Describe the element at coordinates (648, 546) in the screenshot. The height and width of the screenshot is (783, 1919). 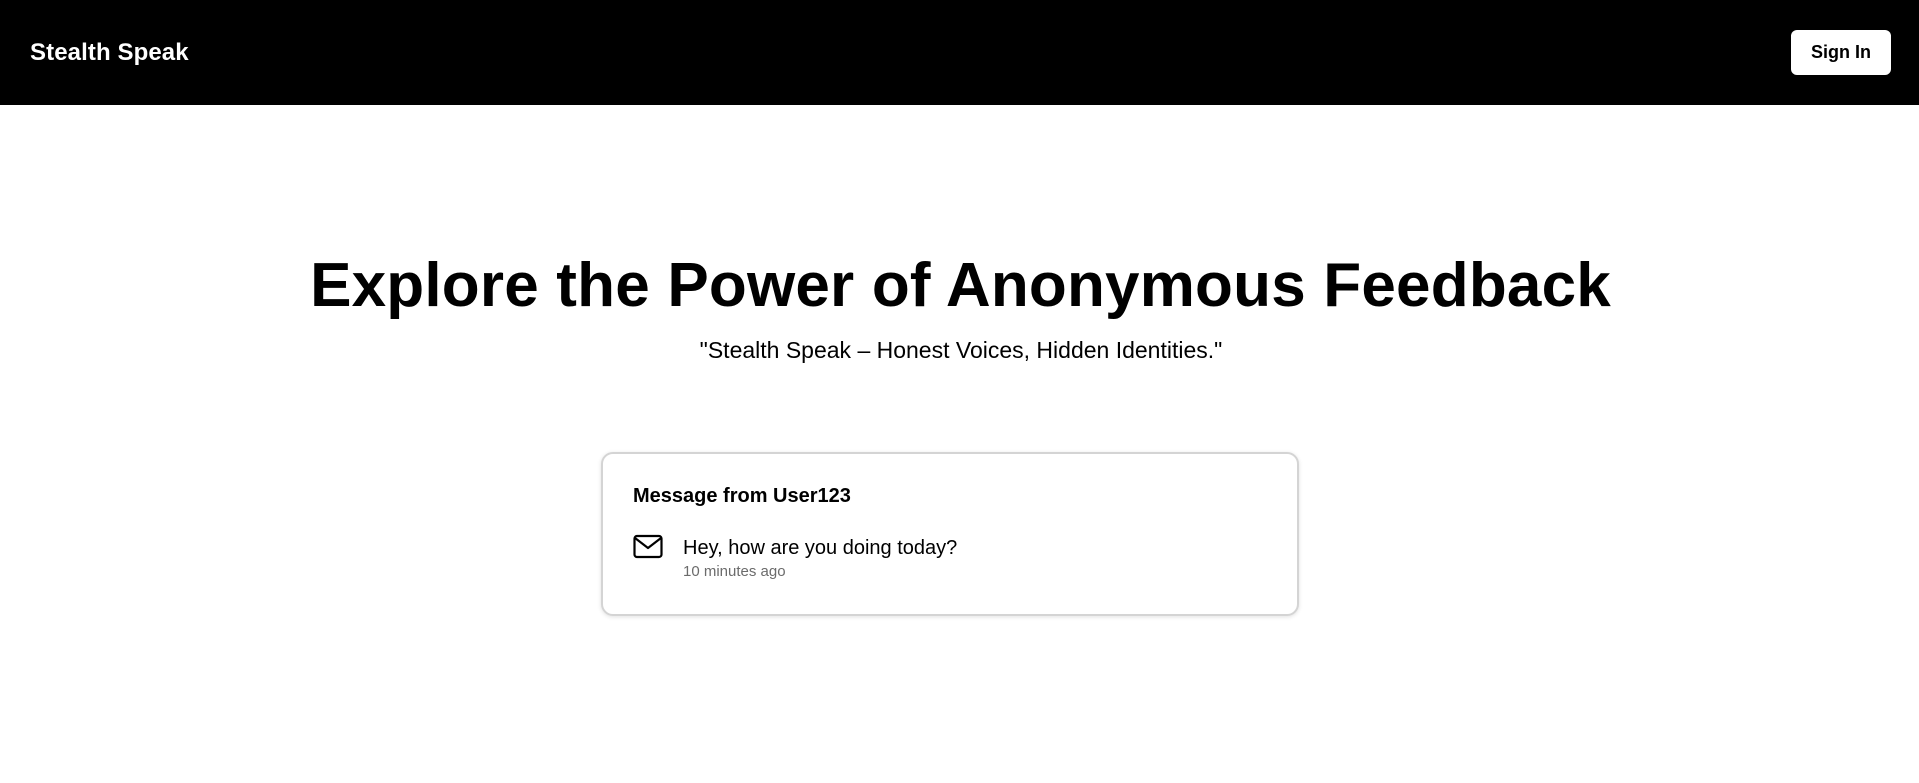
I see `mail-icon` at that location.